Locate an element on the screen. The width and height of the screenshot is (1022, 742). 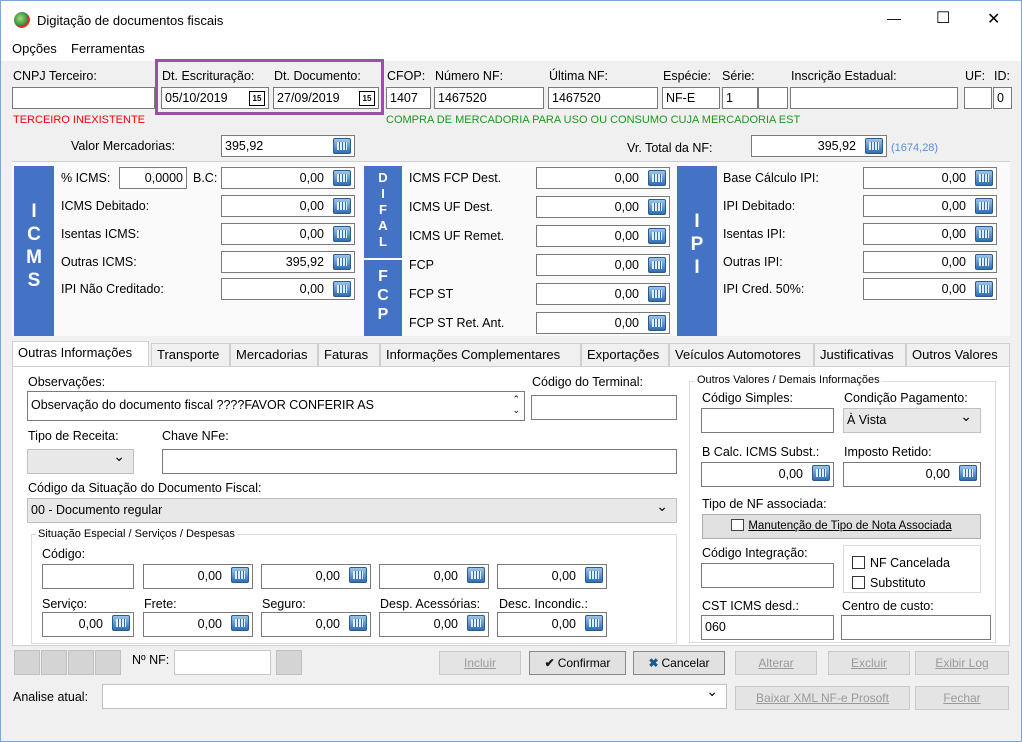
fcp-st-input: 0,00 is located at coordinates (603, 294).